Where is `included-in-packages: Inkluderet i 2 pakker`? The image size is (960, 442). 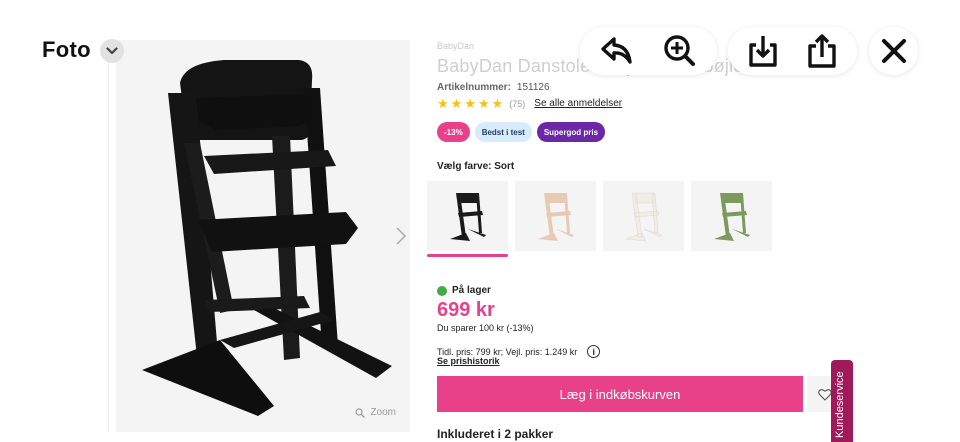
included-in-packages: Inkluderet i 2 pakker is located at coordinates (495, 434).